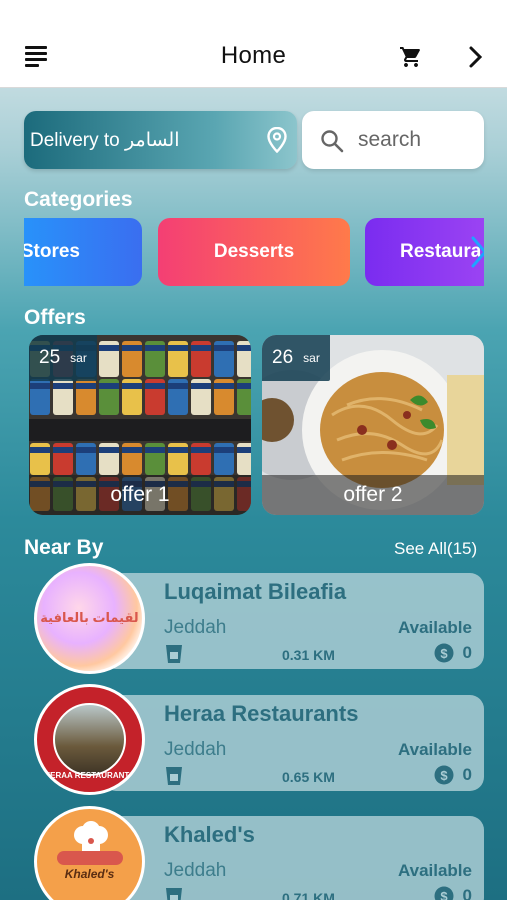 The width and height of the screenshot is (507, 900). What do you see at coordinates (283, 357) in the screenshot?
I see `offer-price: 26` at bounding box center [283, 357].